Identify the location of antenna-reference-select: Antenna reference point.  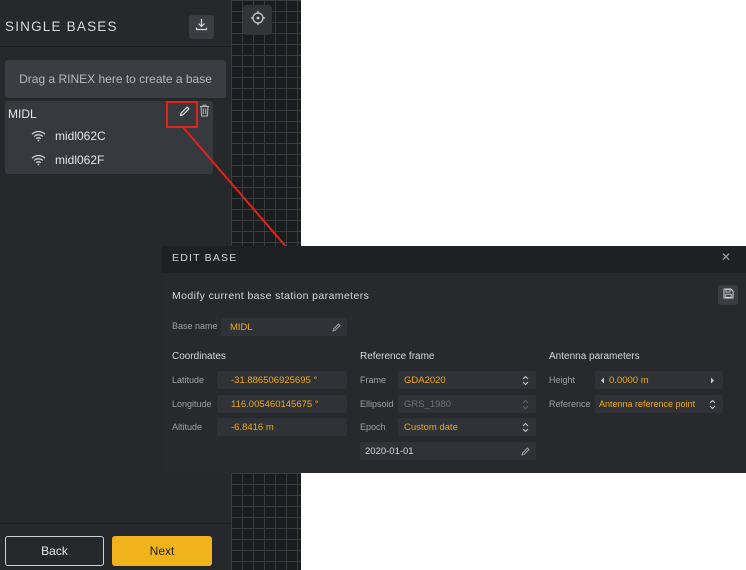
(659, 404).